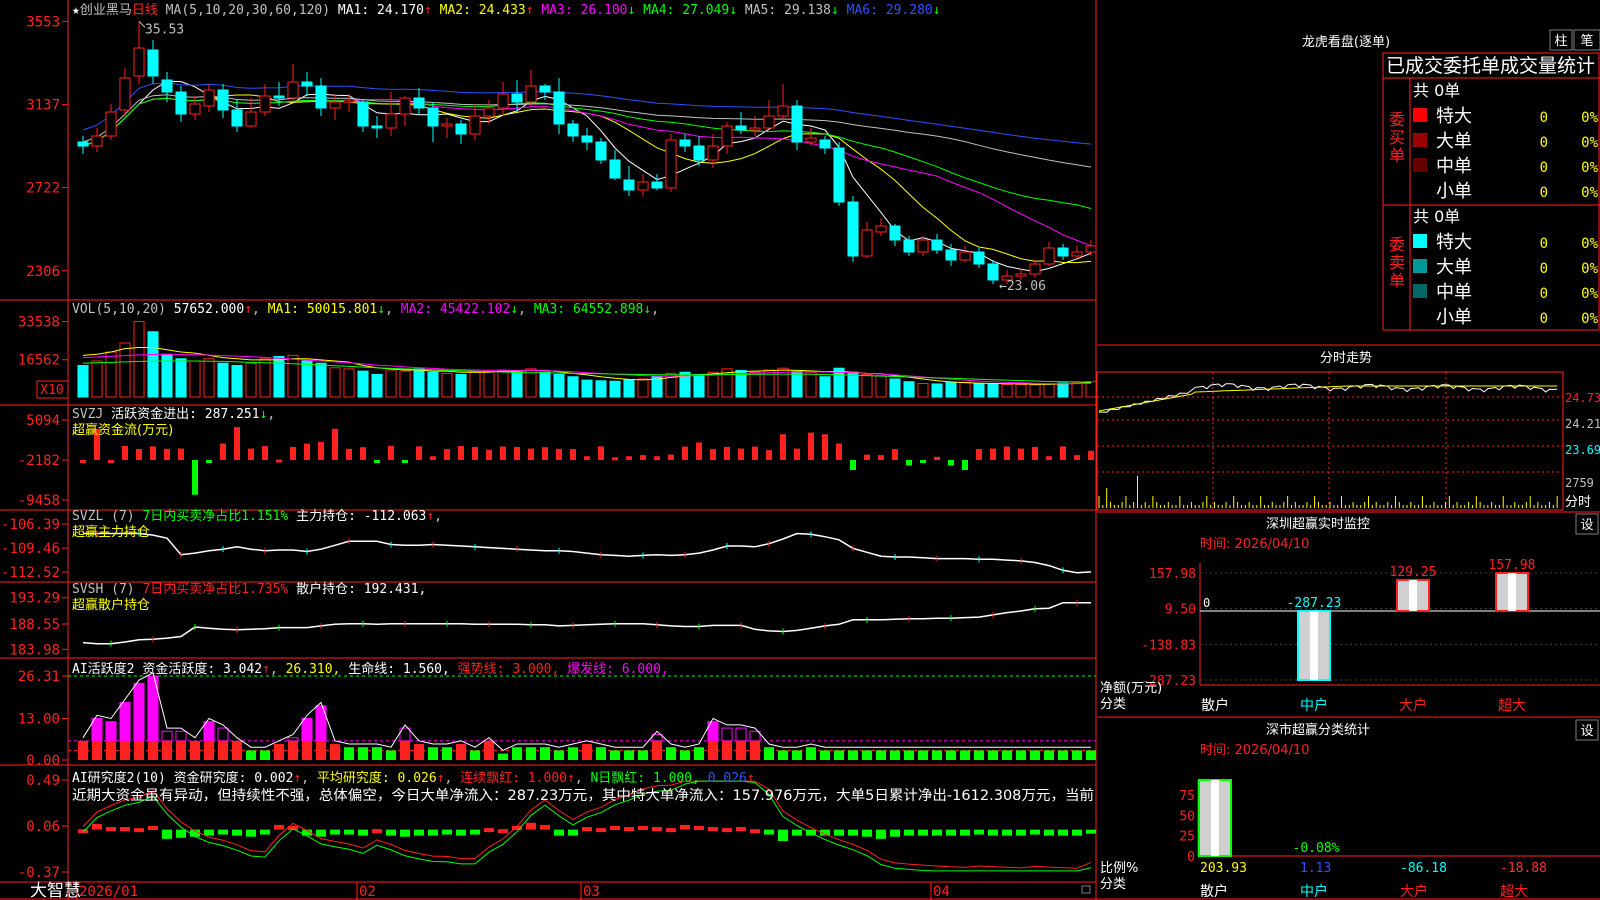 This screenshot has height=900, width=1600. Describe the element at coordinates (1544, 168) in the screenshot. I see `buy-row-count: 0` at that location.